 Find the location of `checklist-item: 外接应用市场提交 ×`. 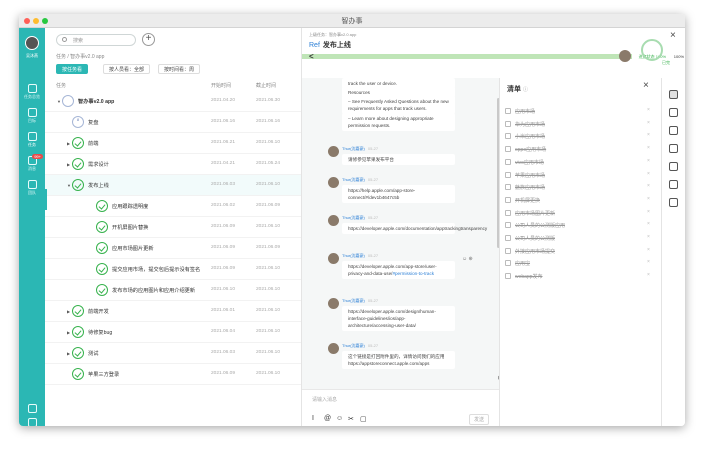

checklist-item: 外接应用市场提交 × is located at coordinates (580, 252).